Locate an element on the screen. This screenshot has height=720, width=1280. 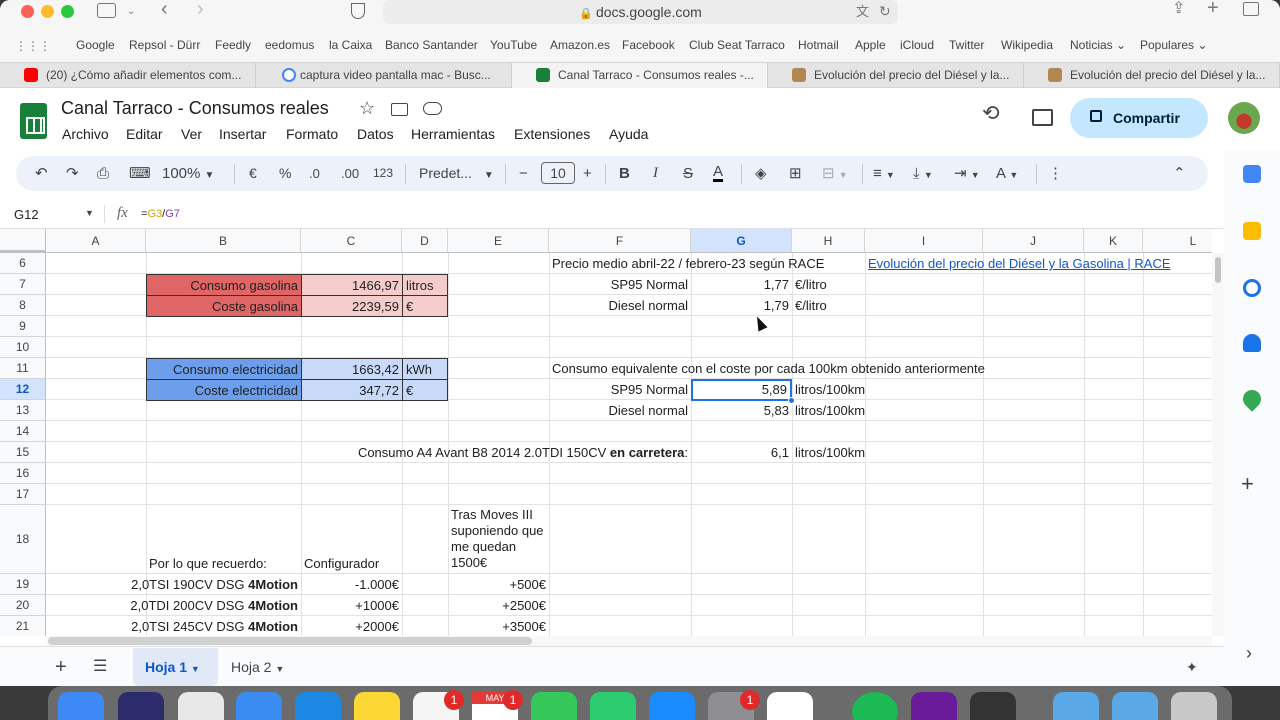
cell-c18: Configurador is located at coordinates (341, 563).